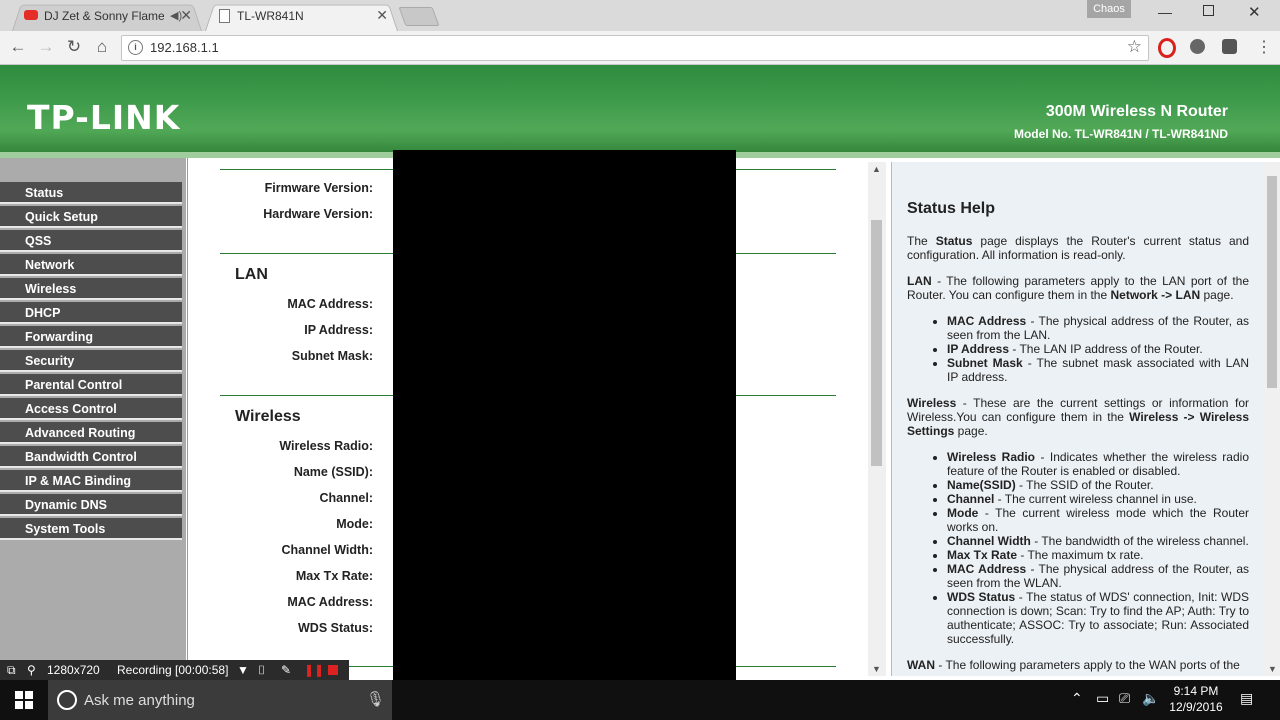 This screenshot has width=1280, height=720. I want to click on bookmark-star-icon: ☆, so click(1134, 47).